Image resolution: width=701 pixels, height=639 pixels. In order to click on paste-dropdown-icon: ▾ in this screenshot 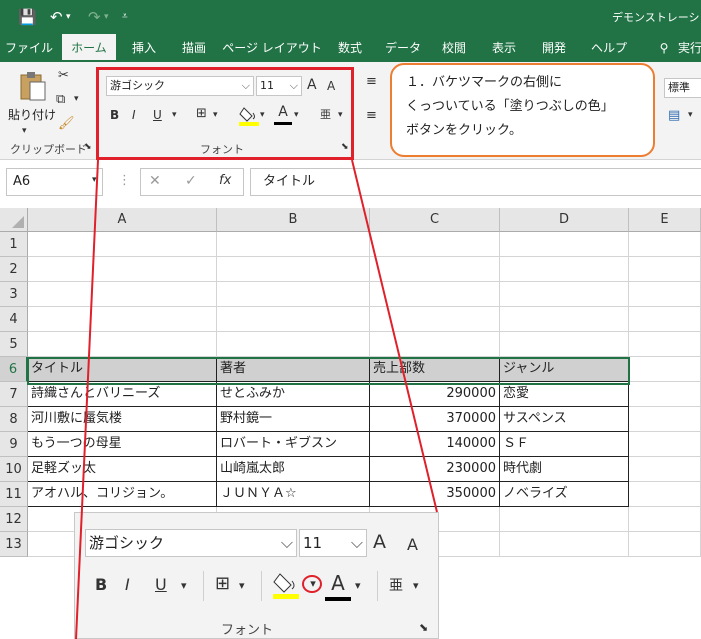, I will do `click(24, 131)`.